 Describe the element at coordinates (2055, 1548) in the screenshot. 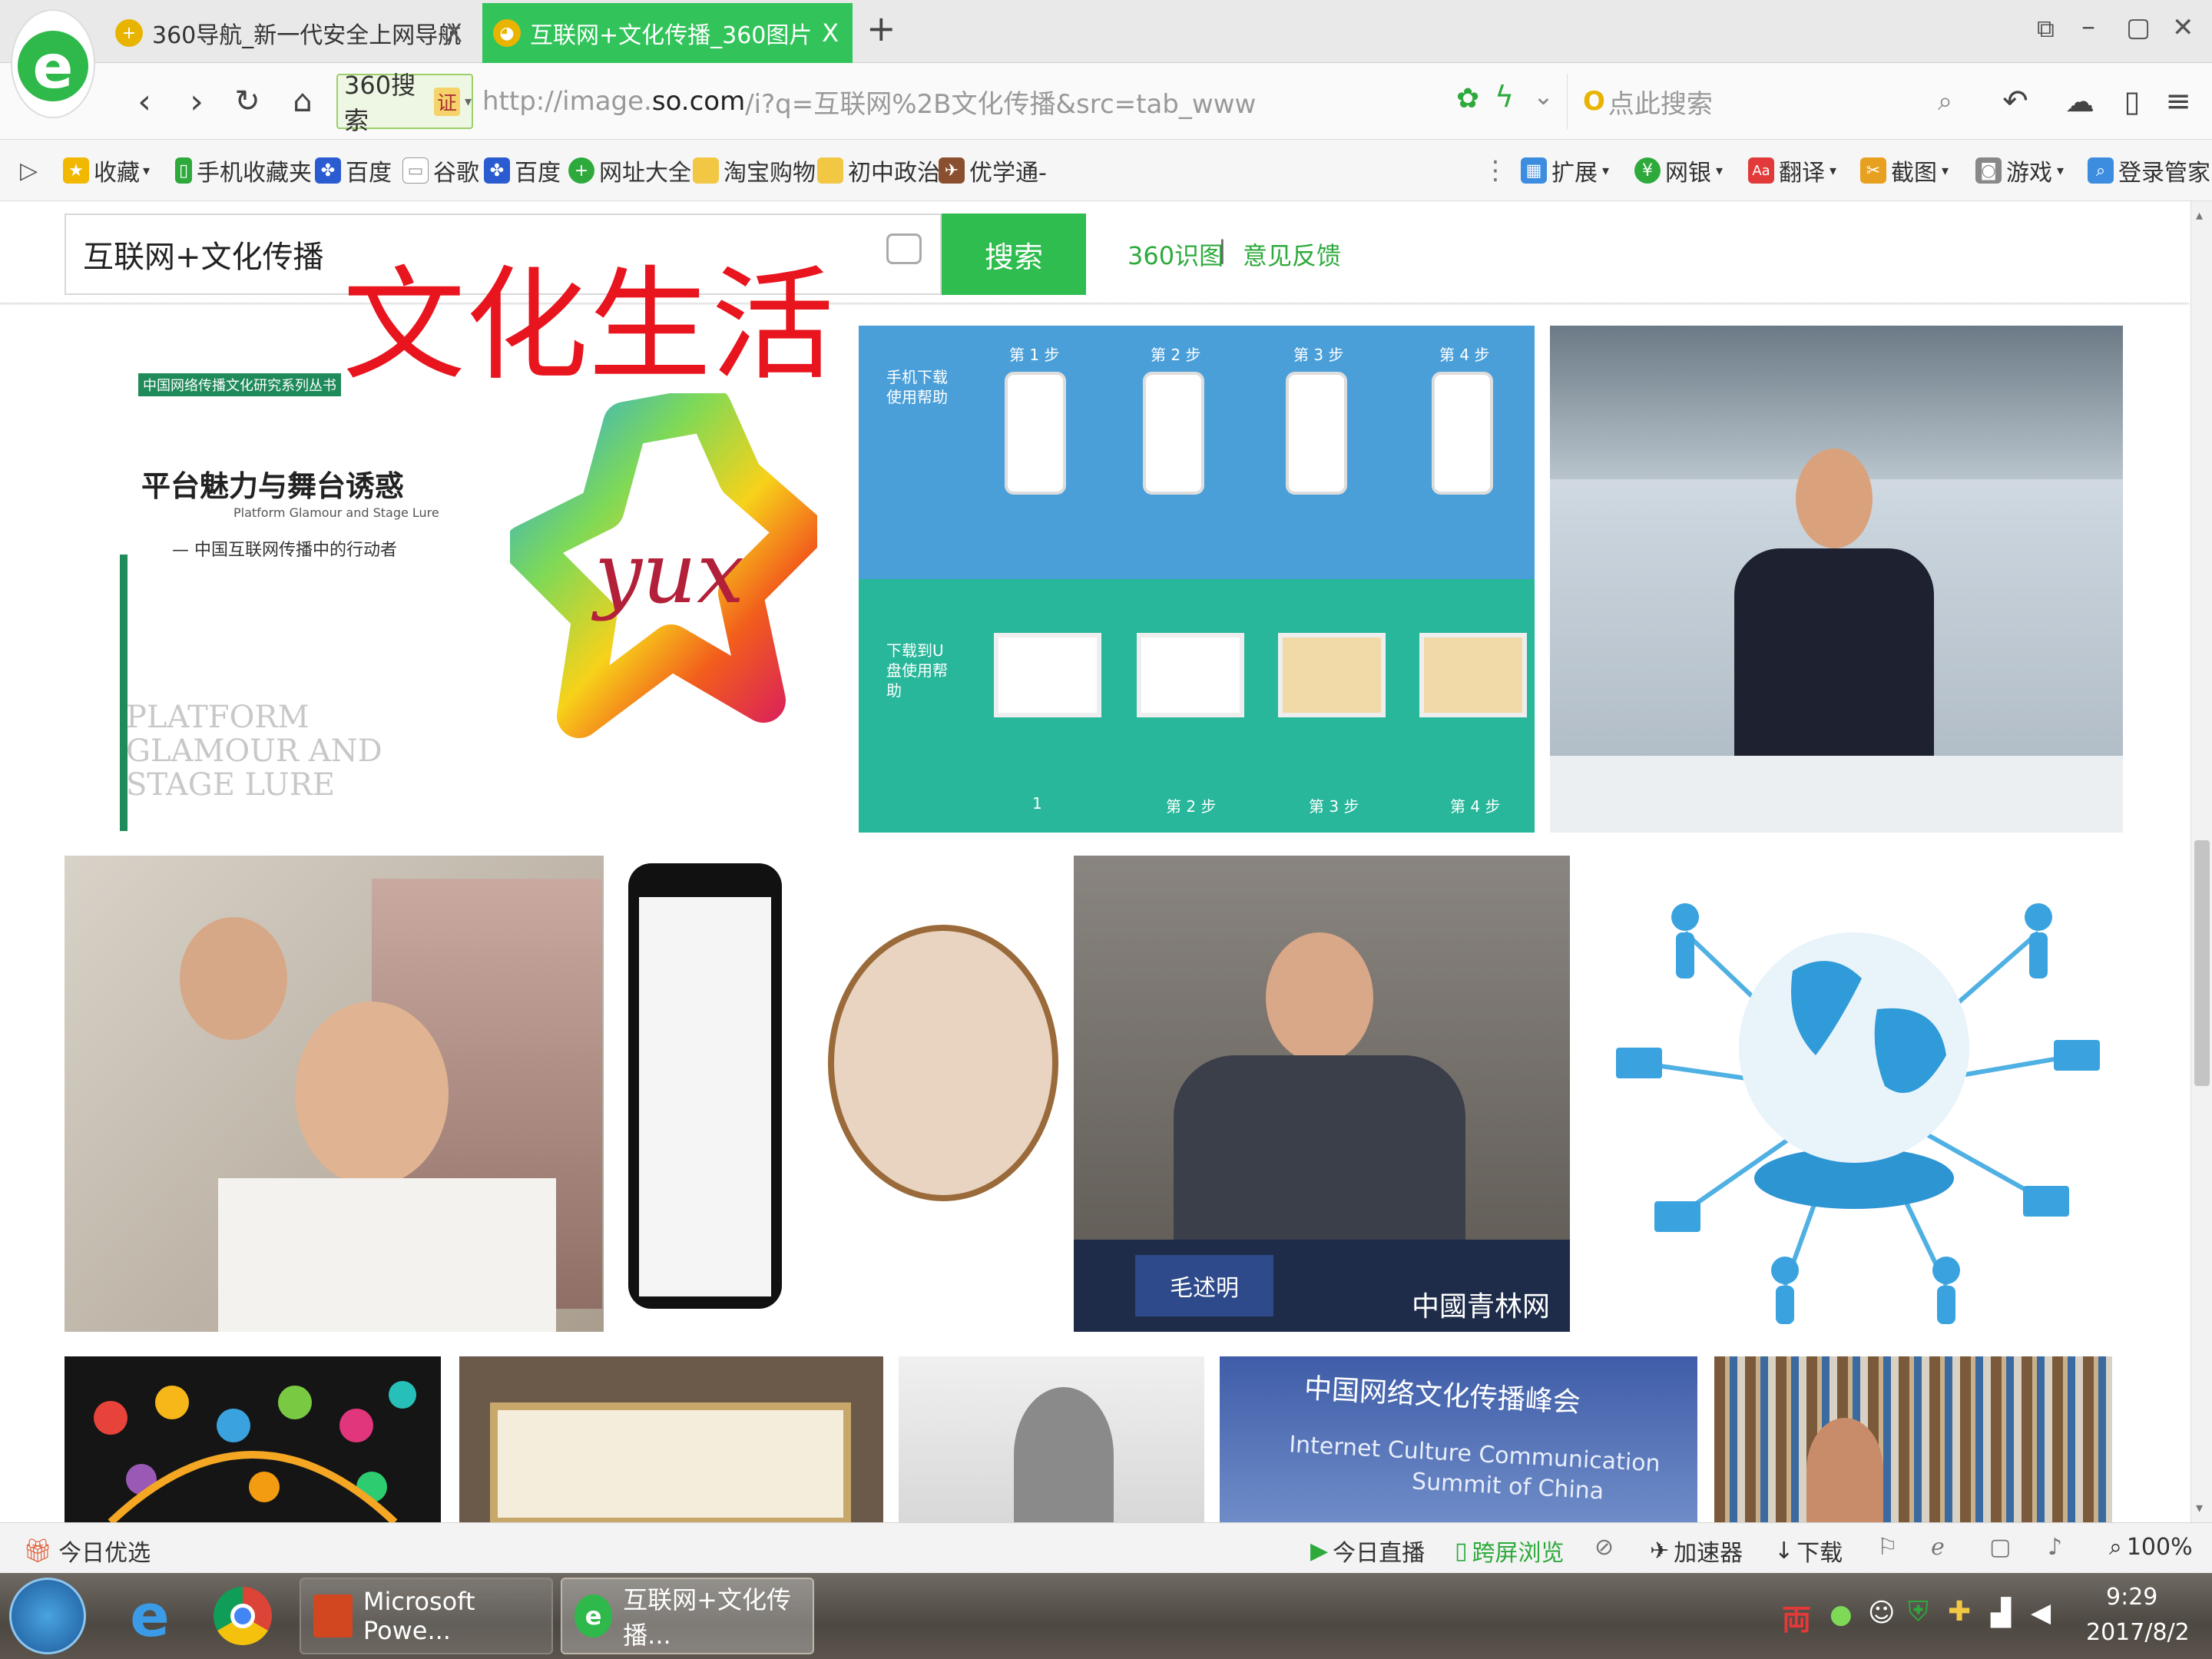

I see `sound-icon: ♪` at that location.